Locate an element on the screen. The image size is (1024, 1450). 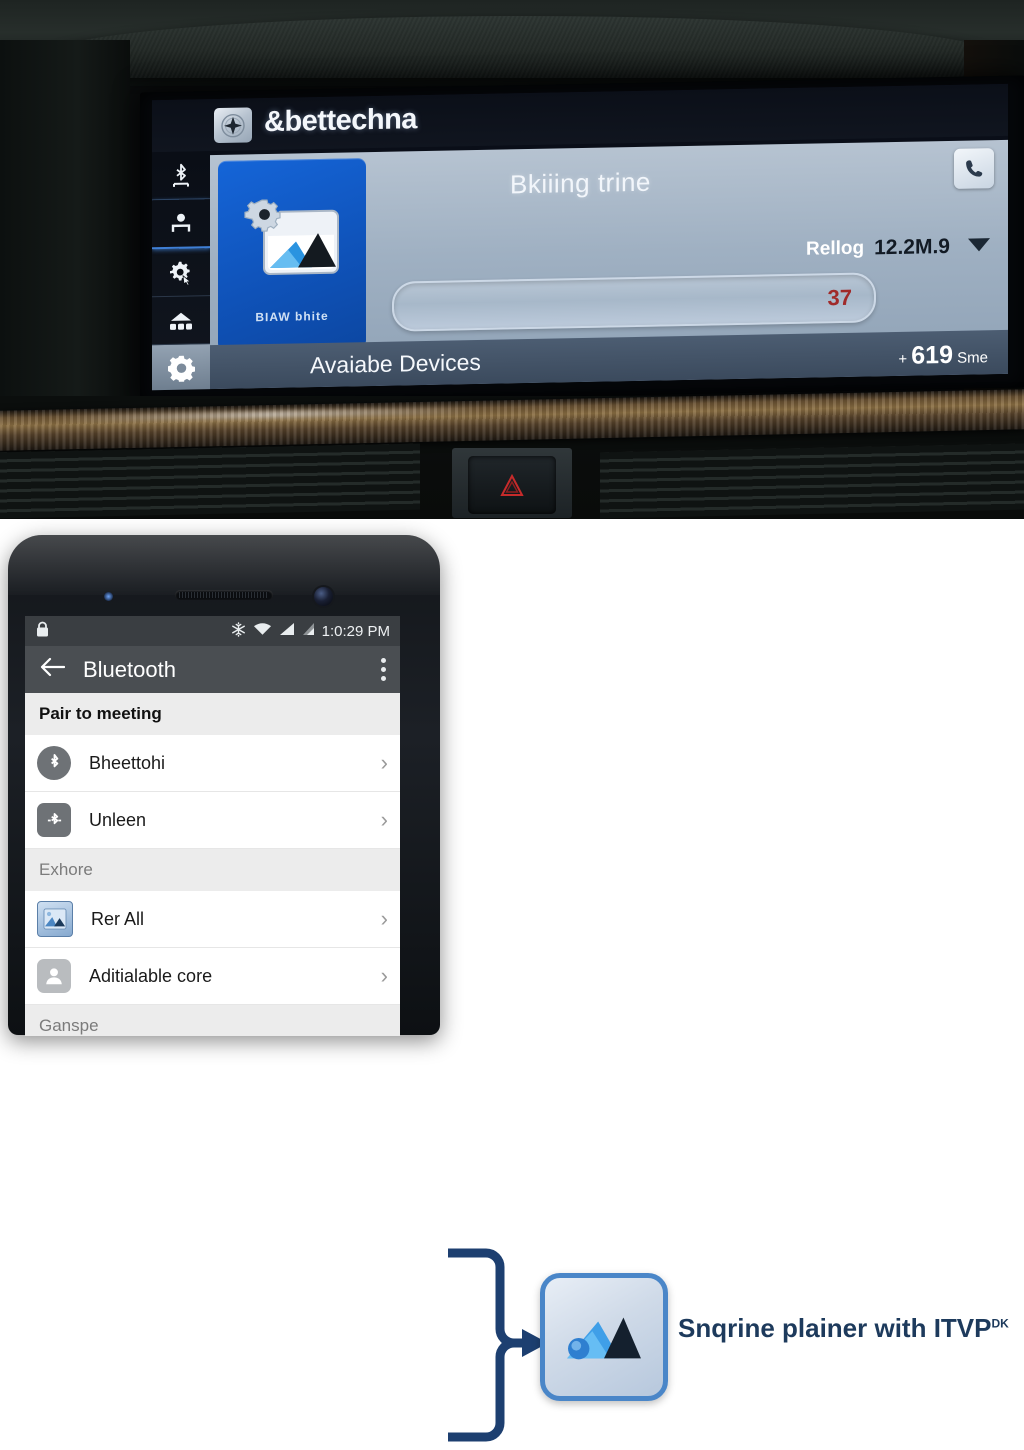
list-item-label: Aditialable core is located at coordinates (151, 975).